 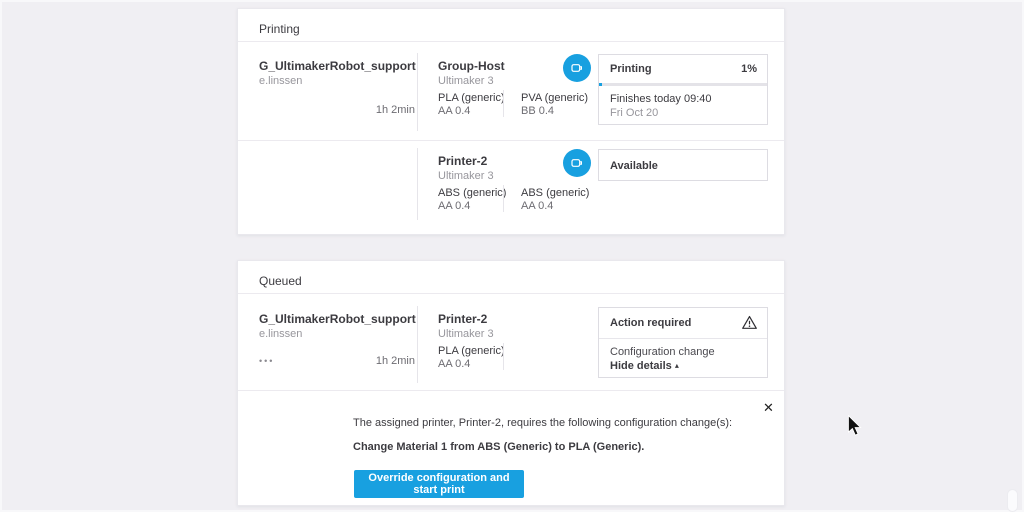 I want to click on printcore-2: AA 0.4, so click(x=537, y=206).